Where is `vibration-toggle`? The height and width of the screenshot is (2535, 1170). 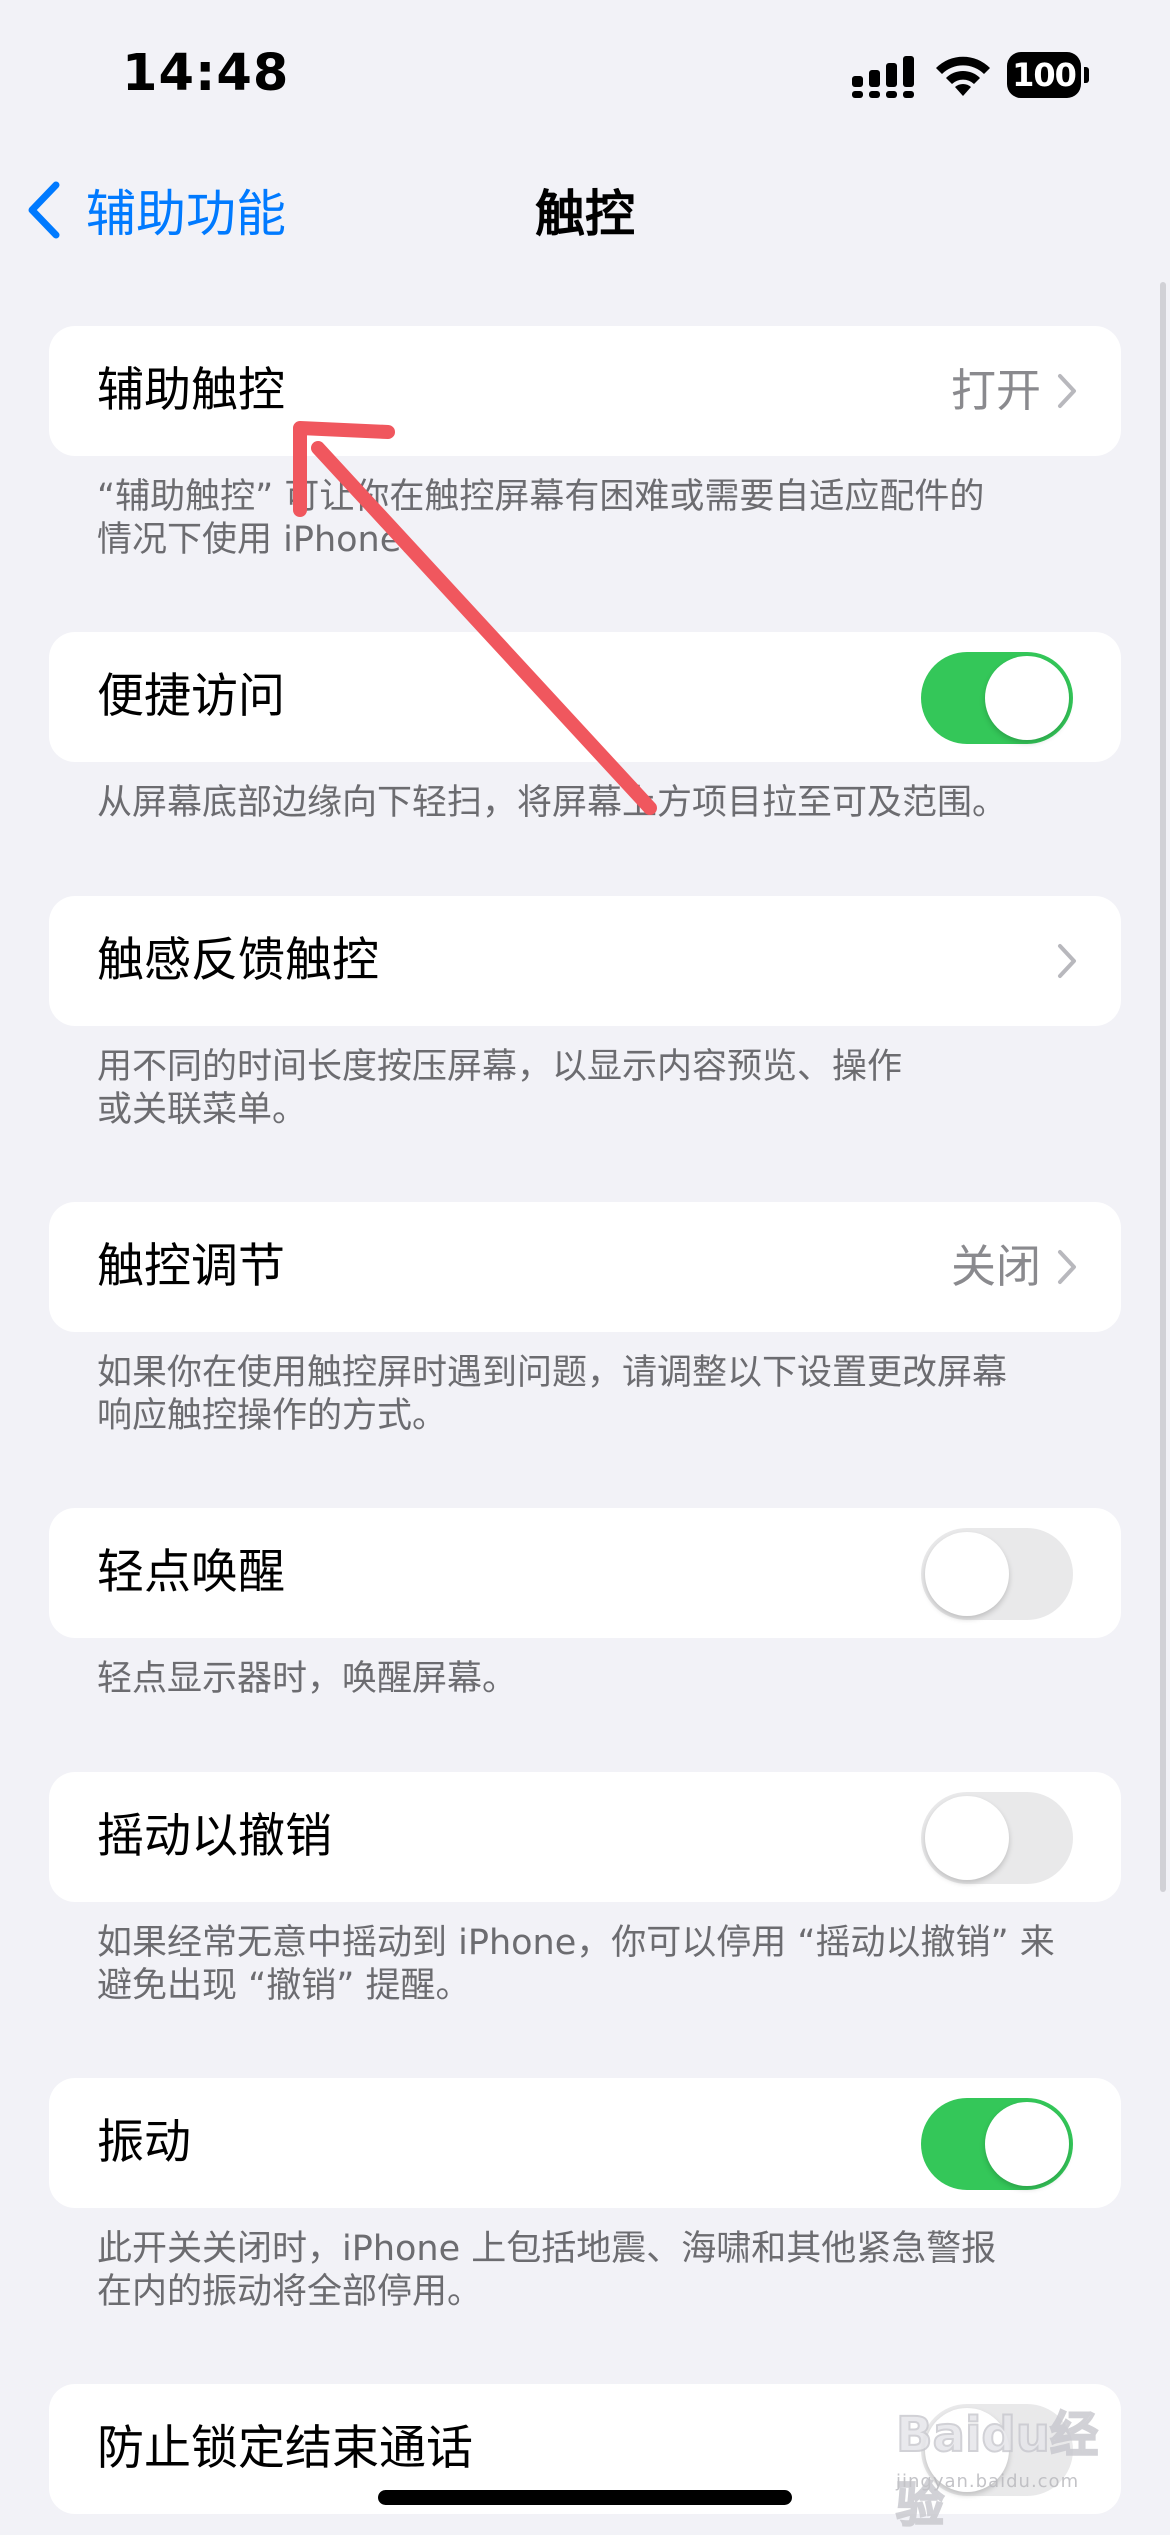 vibration-toggle is located at coordinates (997, 2144).